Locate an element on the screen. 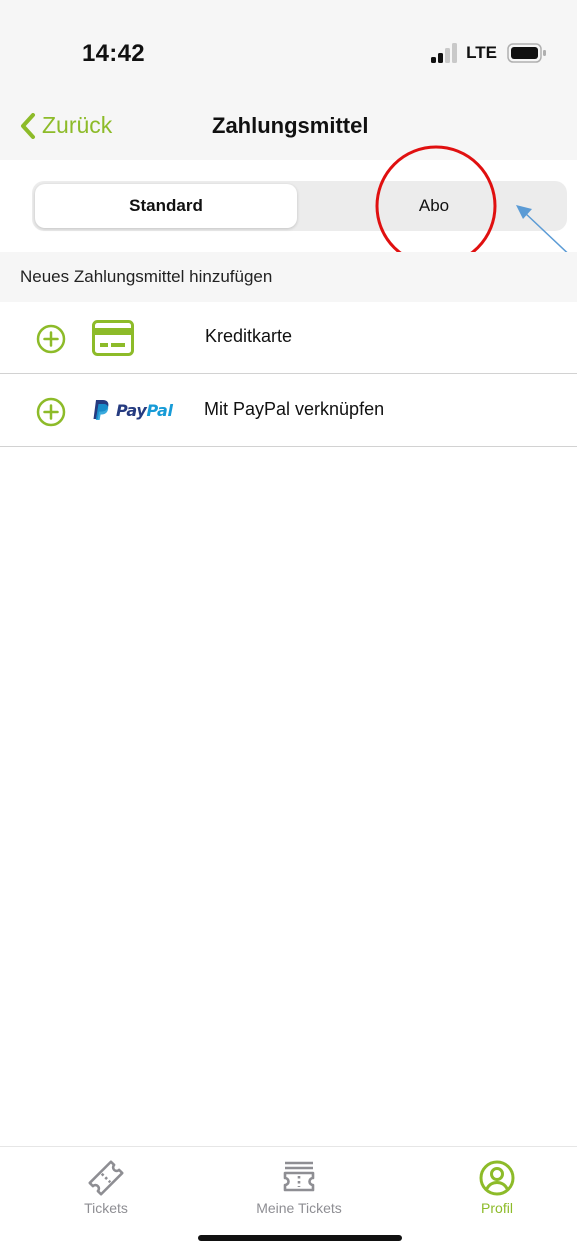 The height and width of the screenshot is (1245, 577). chevron-left-icon is located at coordinates (28, 125).